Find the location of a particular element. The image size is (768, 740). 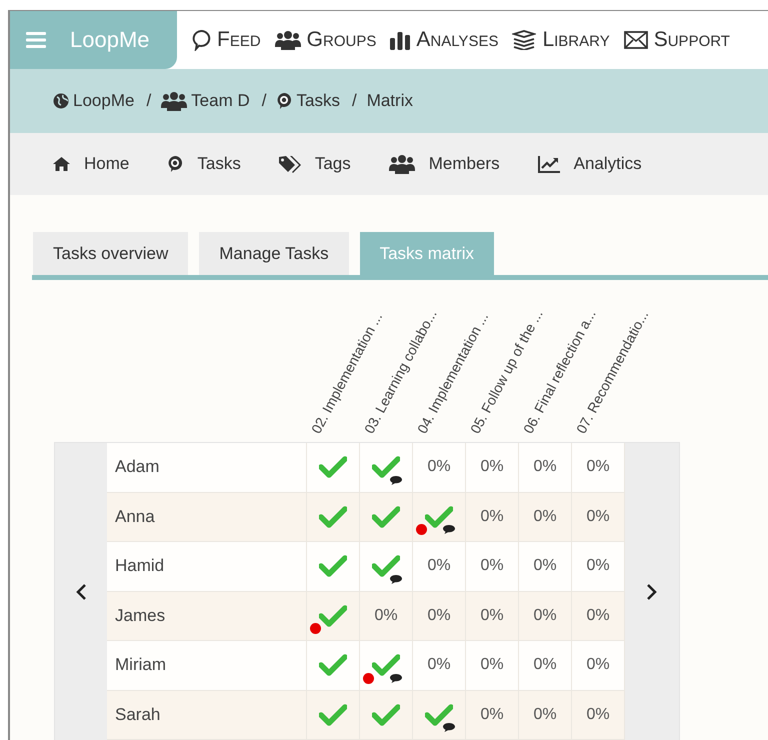

nav-link: Support is located at coordinates (677, 40).